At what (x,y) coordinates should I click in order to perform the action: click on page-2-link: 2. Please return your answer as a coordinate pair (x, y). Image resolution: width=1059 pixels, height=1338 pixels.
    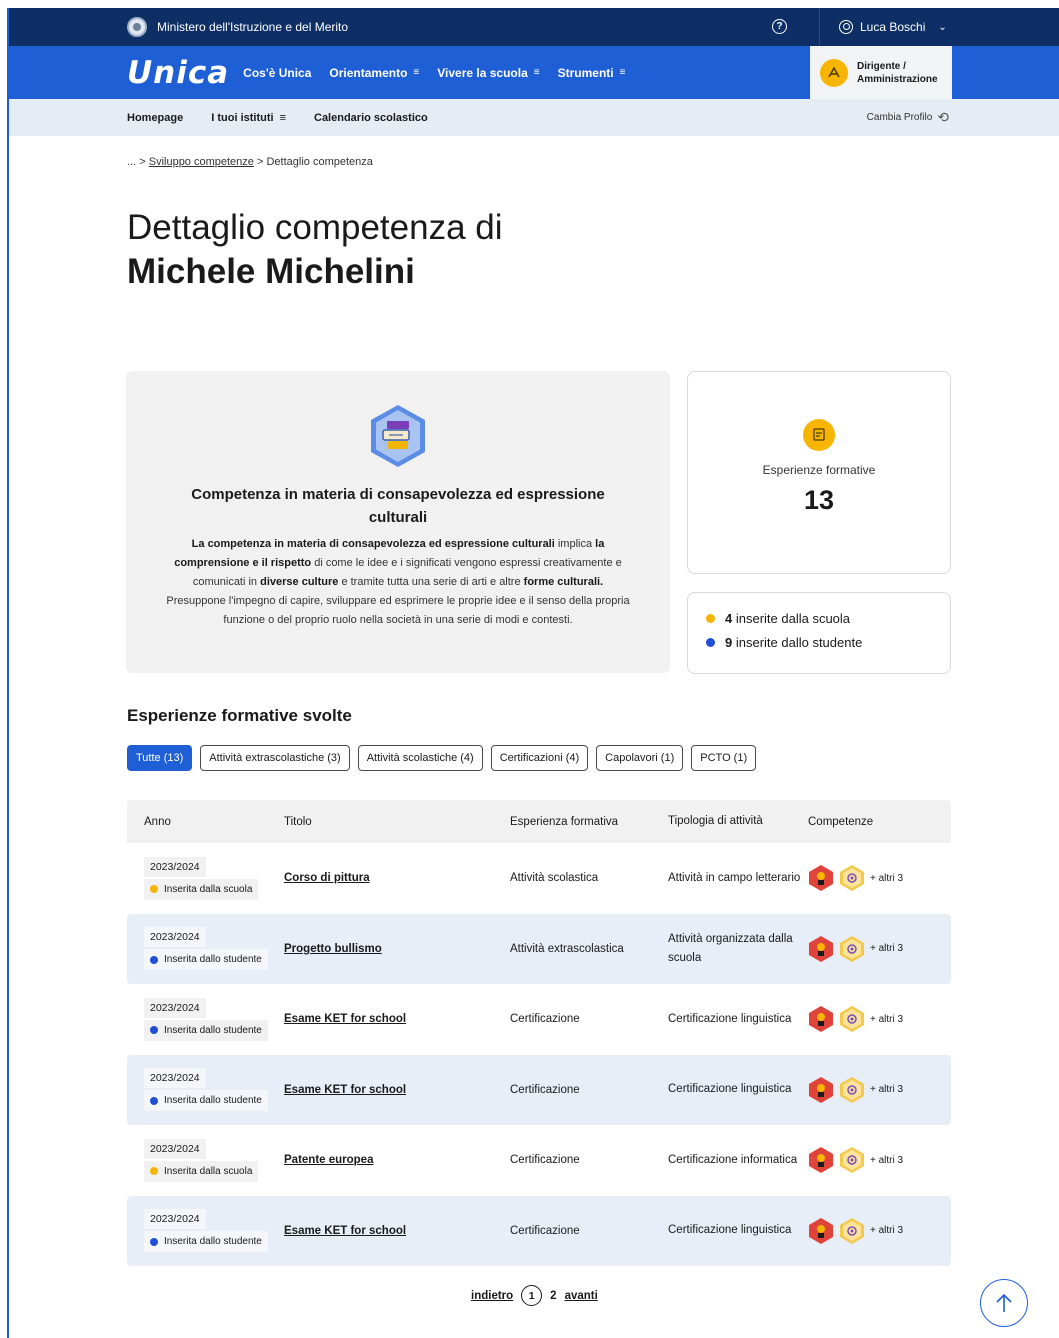
    Looking at the image, I should click on (553, 1296).